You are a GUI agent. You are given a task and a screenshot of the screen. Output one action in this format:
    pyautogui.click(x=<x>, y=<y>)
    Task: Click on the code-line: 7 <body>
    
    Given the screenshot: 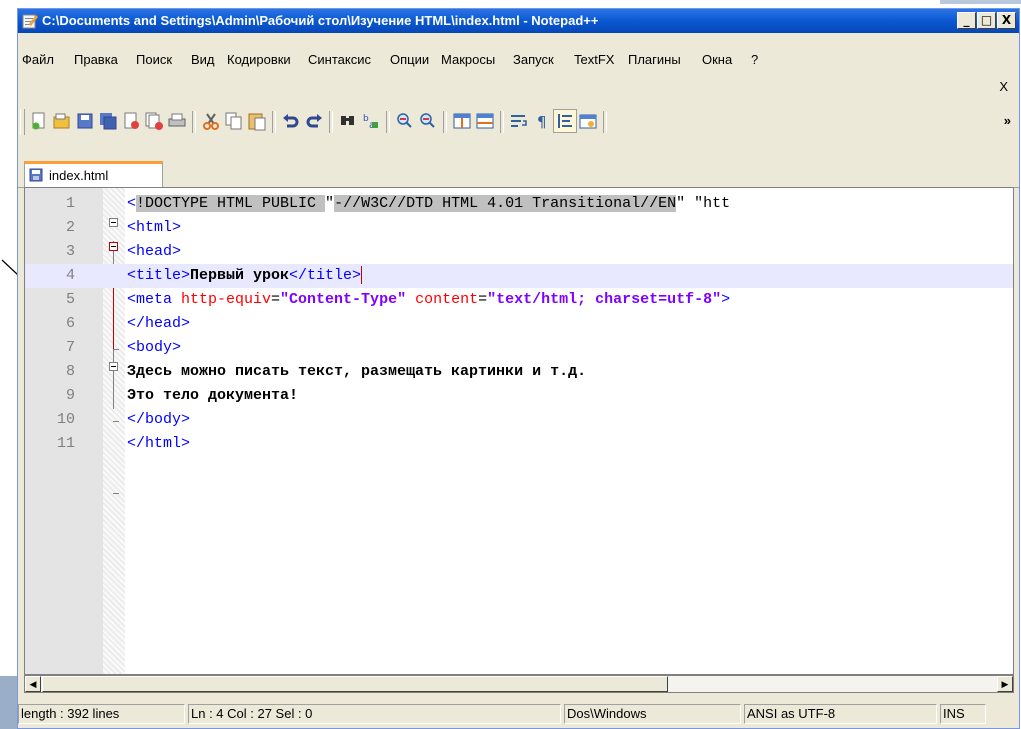 What is the action you would take?
    pyautogui.click(x=519, y=348)
    